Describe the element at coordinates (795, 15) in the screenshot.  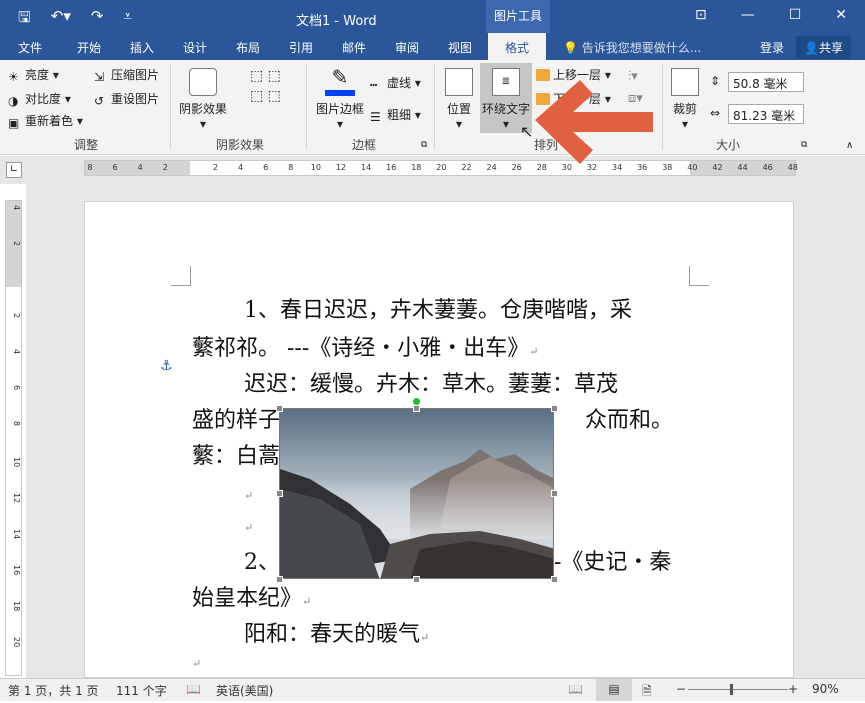
I see `maximize-icon: ☐` at that location.